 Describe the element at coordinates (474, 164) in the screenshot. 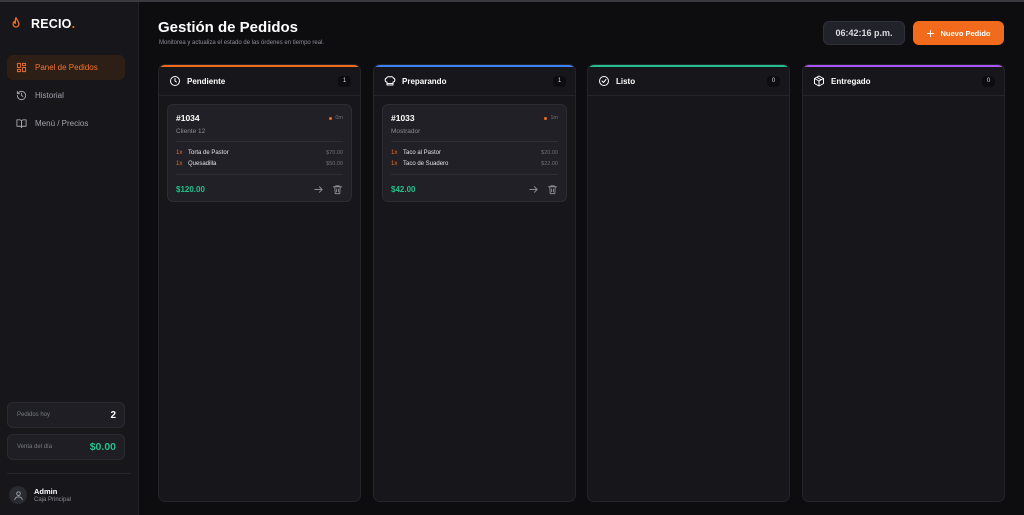

I see `order-item: 1x Taco de Suadero $22.00` at that location.